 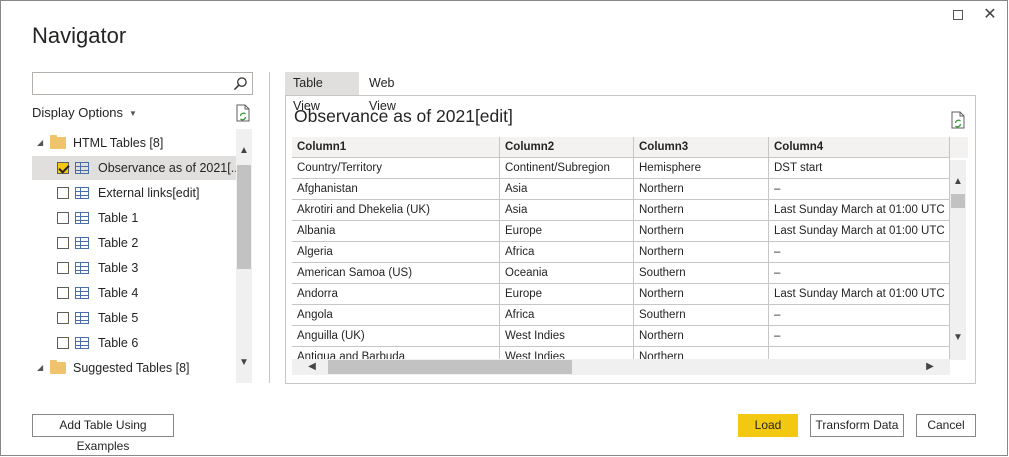 I want to click on tree-scrollbar: ▲ ▼, so click(x=244, y=256).